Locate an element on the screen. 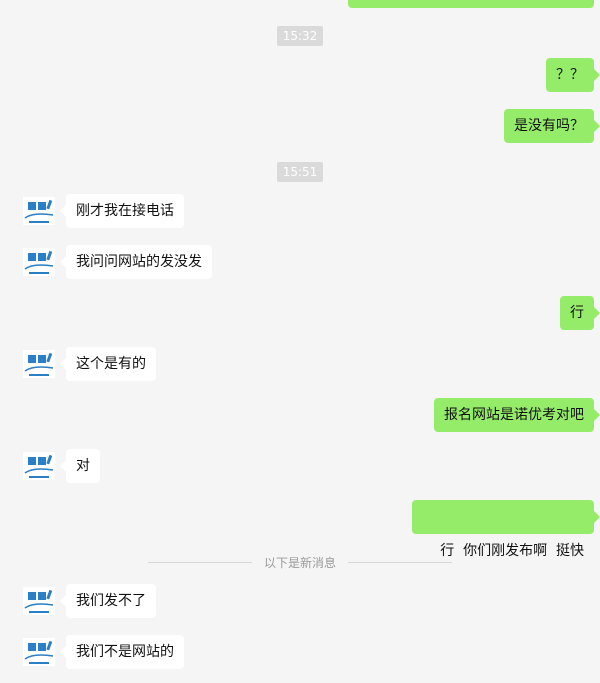 The image size is (600, 683). outgoing-message-bubble: 行 你们刚发布啊 挺快 is located at coordinates (506, 529).